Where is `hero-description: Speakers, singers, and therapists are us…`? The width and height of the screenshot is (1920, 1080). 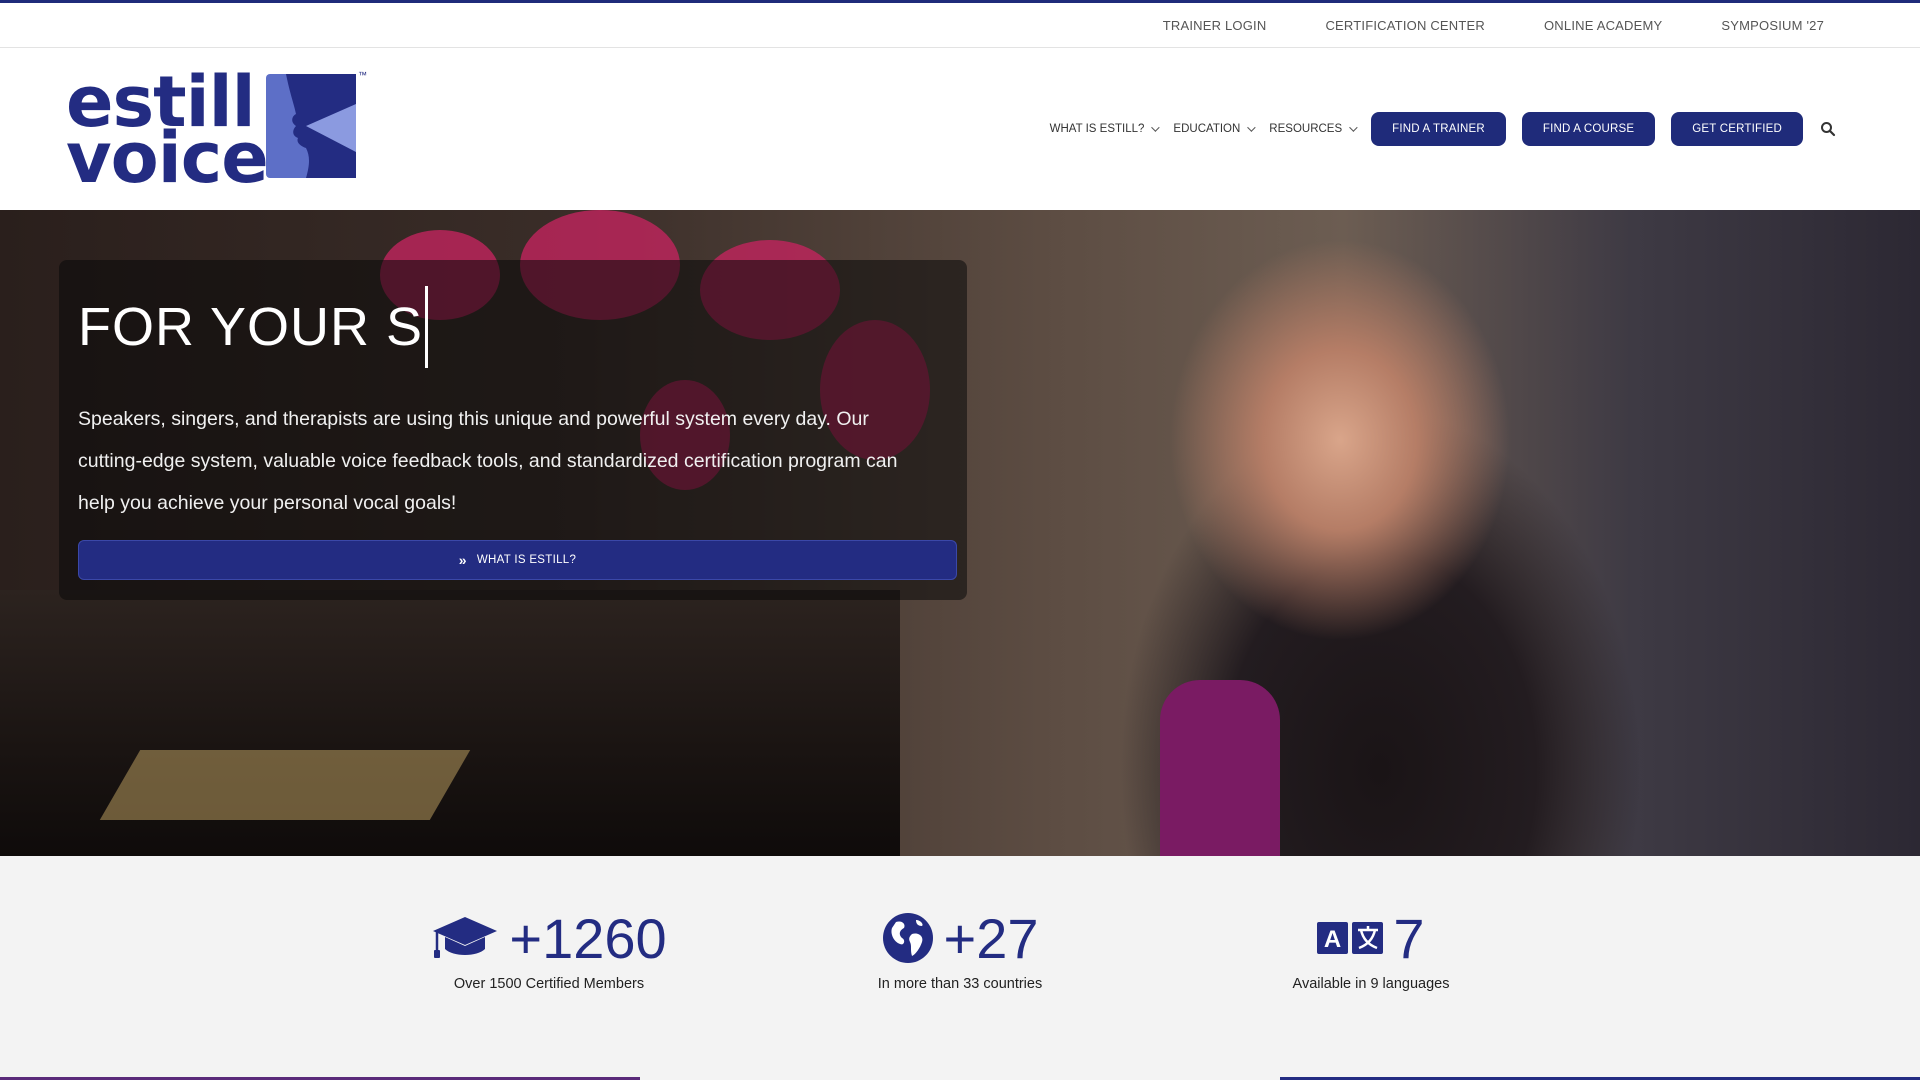 hero-description: Speakers, singers, and therapists are us… is located at coordinates (488, 461).